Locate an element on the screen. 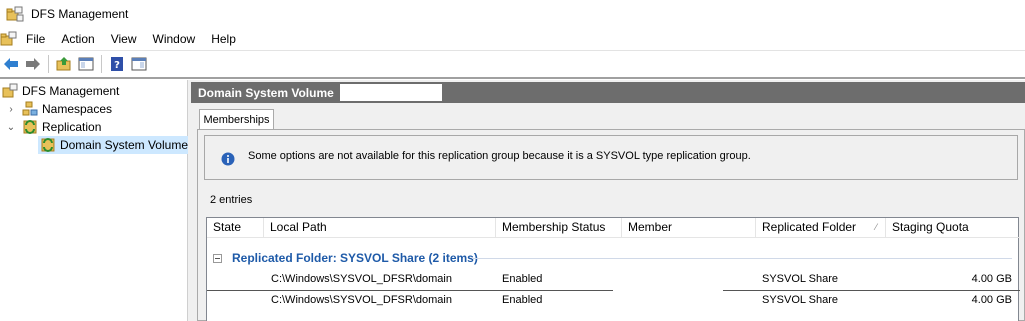 Image resolution: width=1025 pixels, height=321 pixels. tree-item-dfs-management: DFS Management is located at coordinates (60, 91).